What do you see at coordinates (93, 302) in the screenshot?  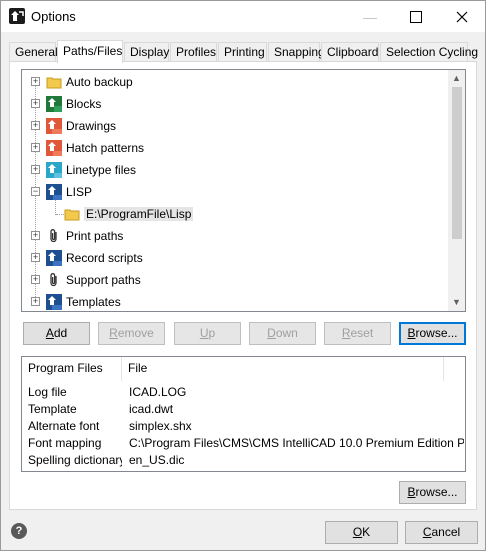 I see `tree-item-label: Templates` at bounding box center [93, 302].